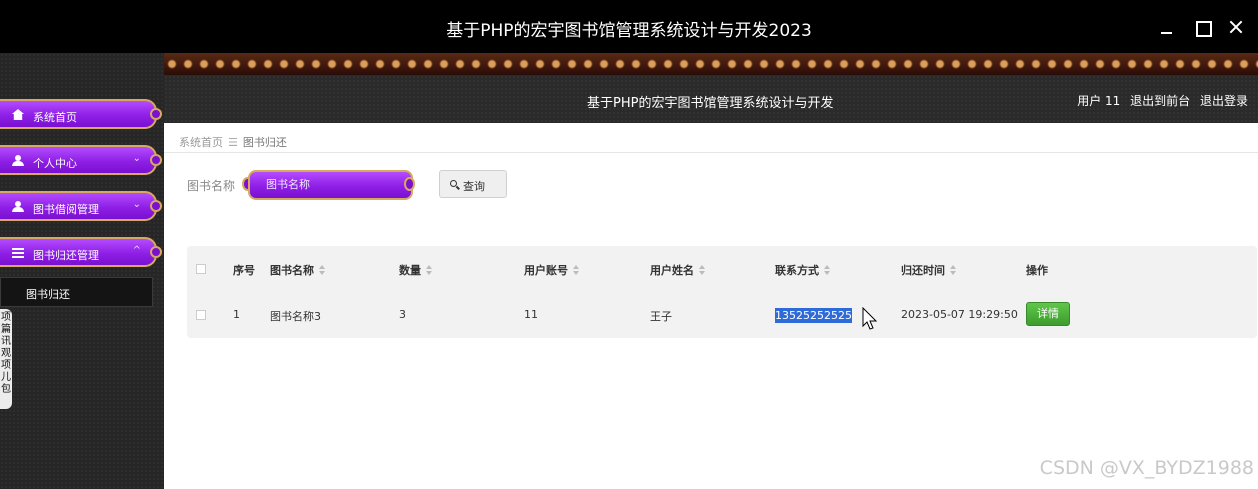 The width and height of the screenshot is (1258, 489). I want to click on header-title: 基于PHP的宏宇图书馆管理系统设计与开发, so click(710, 103).